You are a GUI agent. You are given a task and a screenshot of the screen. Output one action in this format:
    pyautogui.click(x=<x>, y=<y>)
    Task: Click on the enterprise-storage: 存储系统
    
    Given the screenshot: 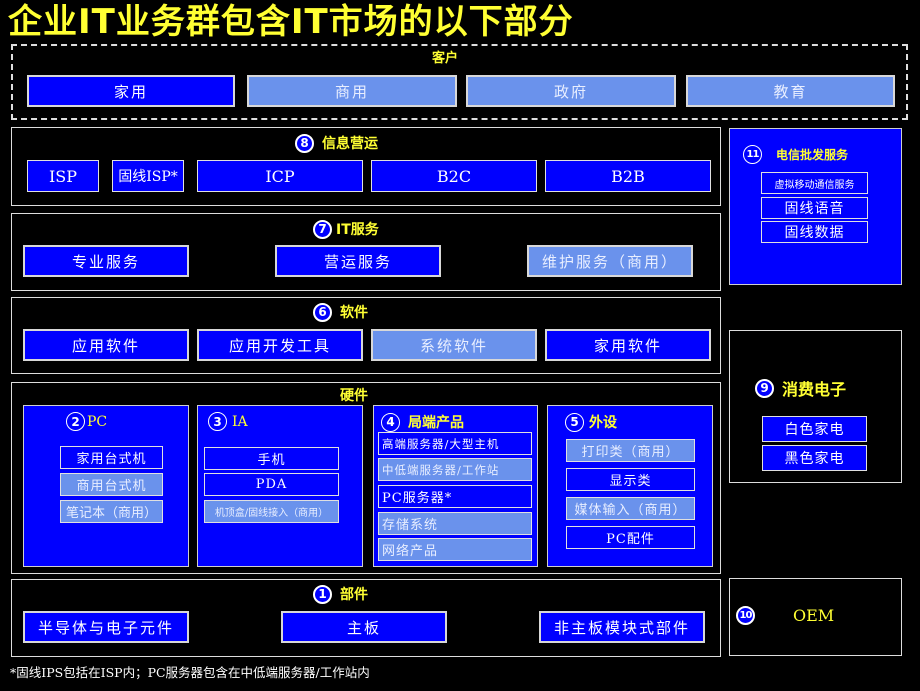 What is the action you would take?
    pyautogui.click(x=455, y=523)
    